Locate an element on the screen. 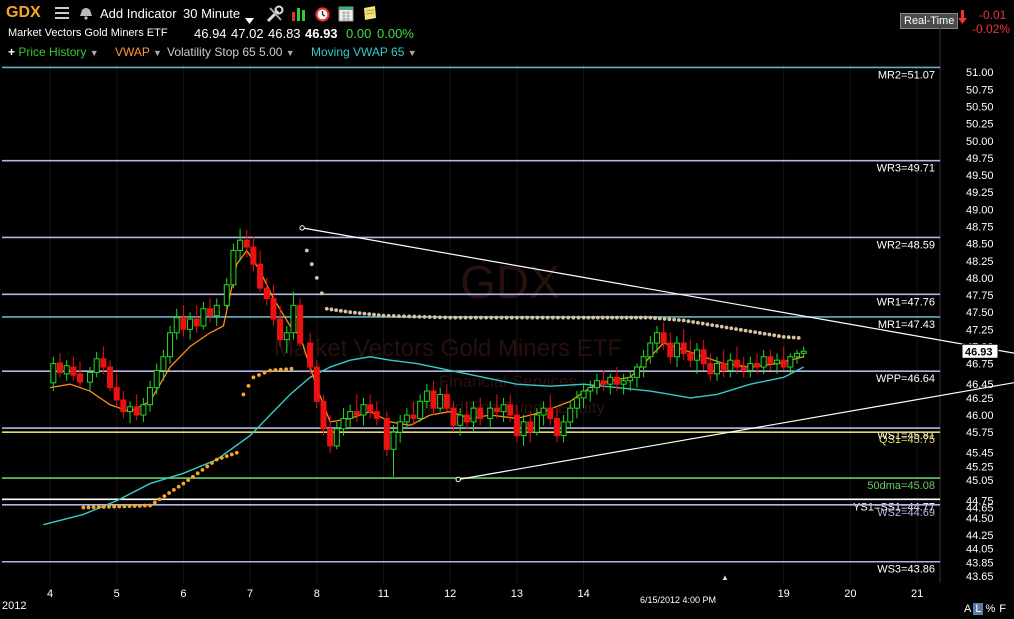 The image size is (1014, 619). axis-log-button: L is located at coordinates (978, 609).